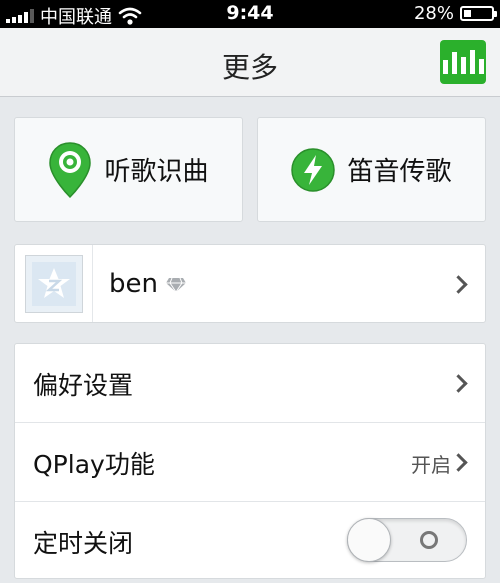 This screenshot has height=583, width=500. I want to click on whistle-song-card: 笛音传歌, so click(371, 169).